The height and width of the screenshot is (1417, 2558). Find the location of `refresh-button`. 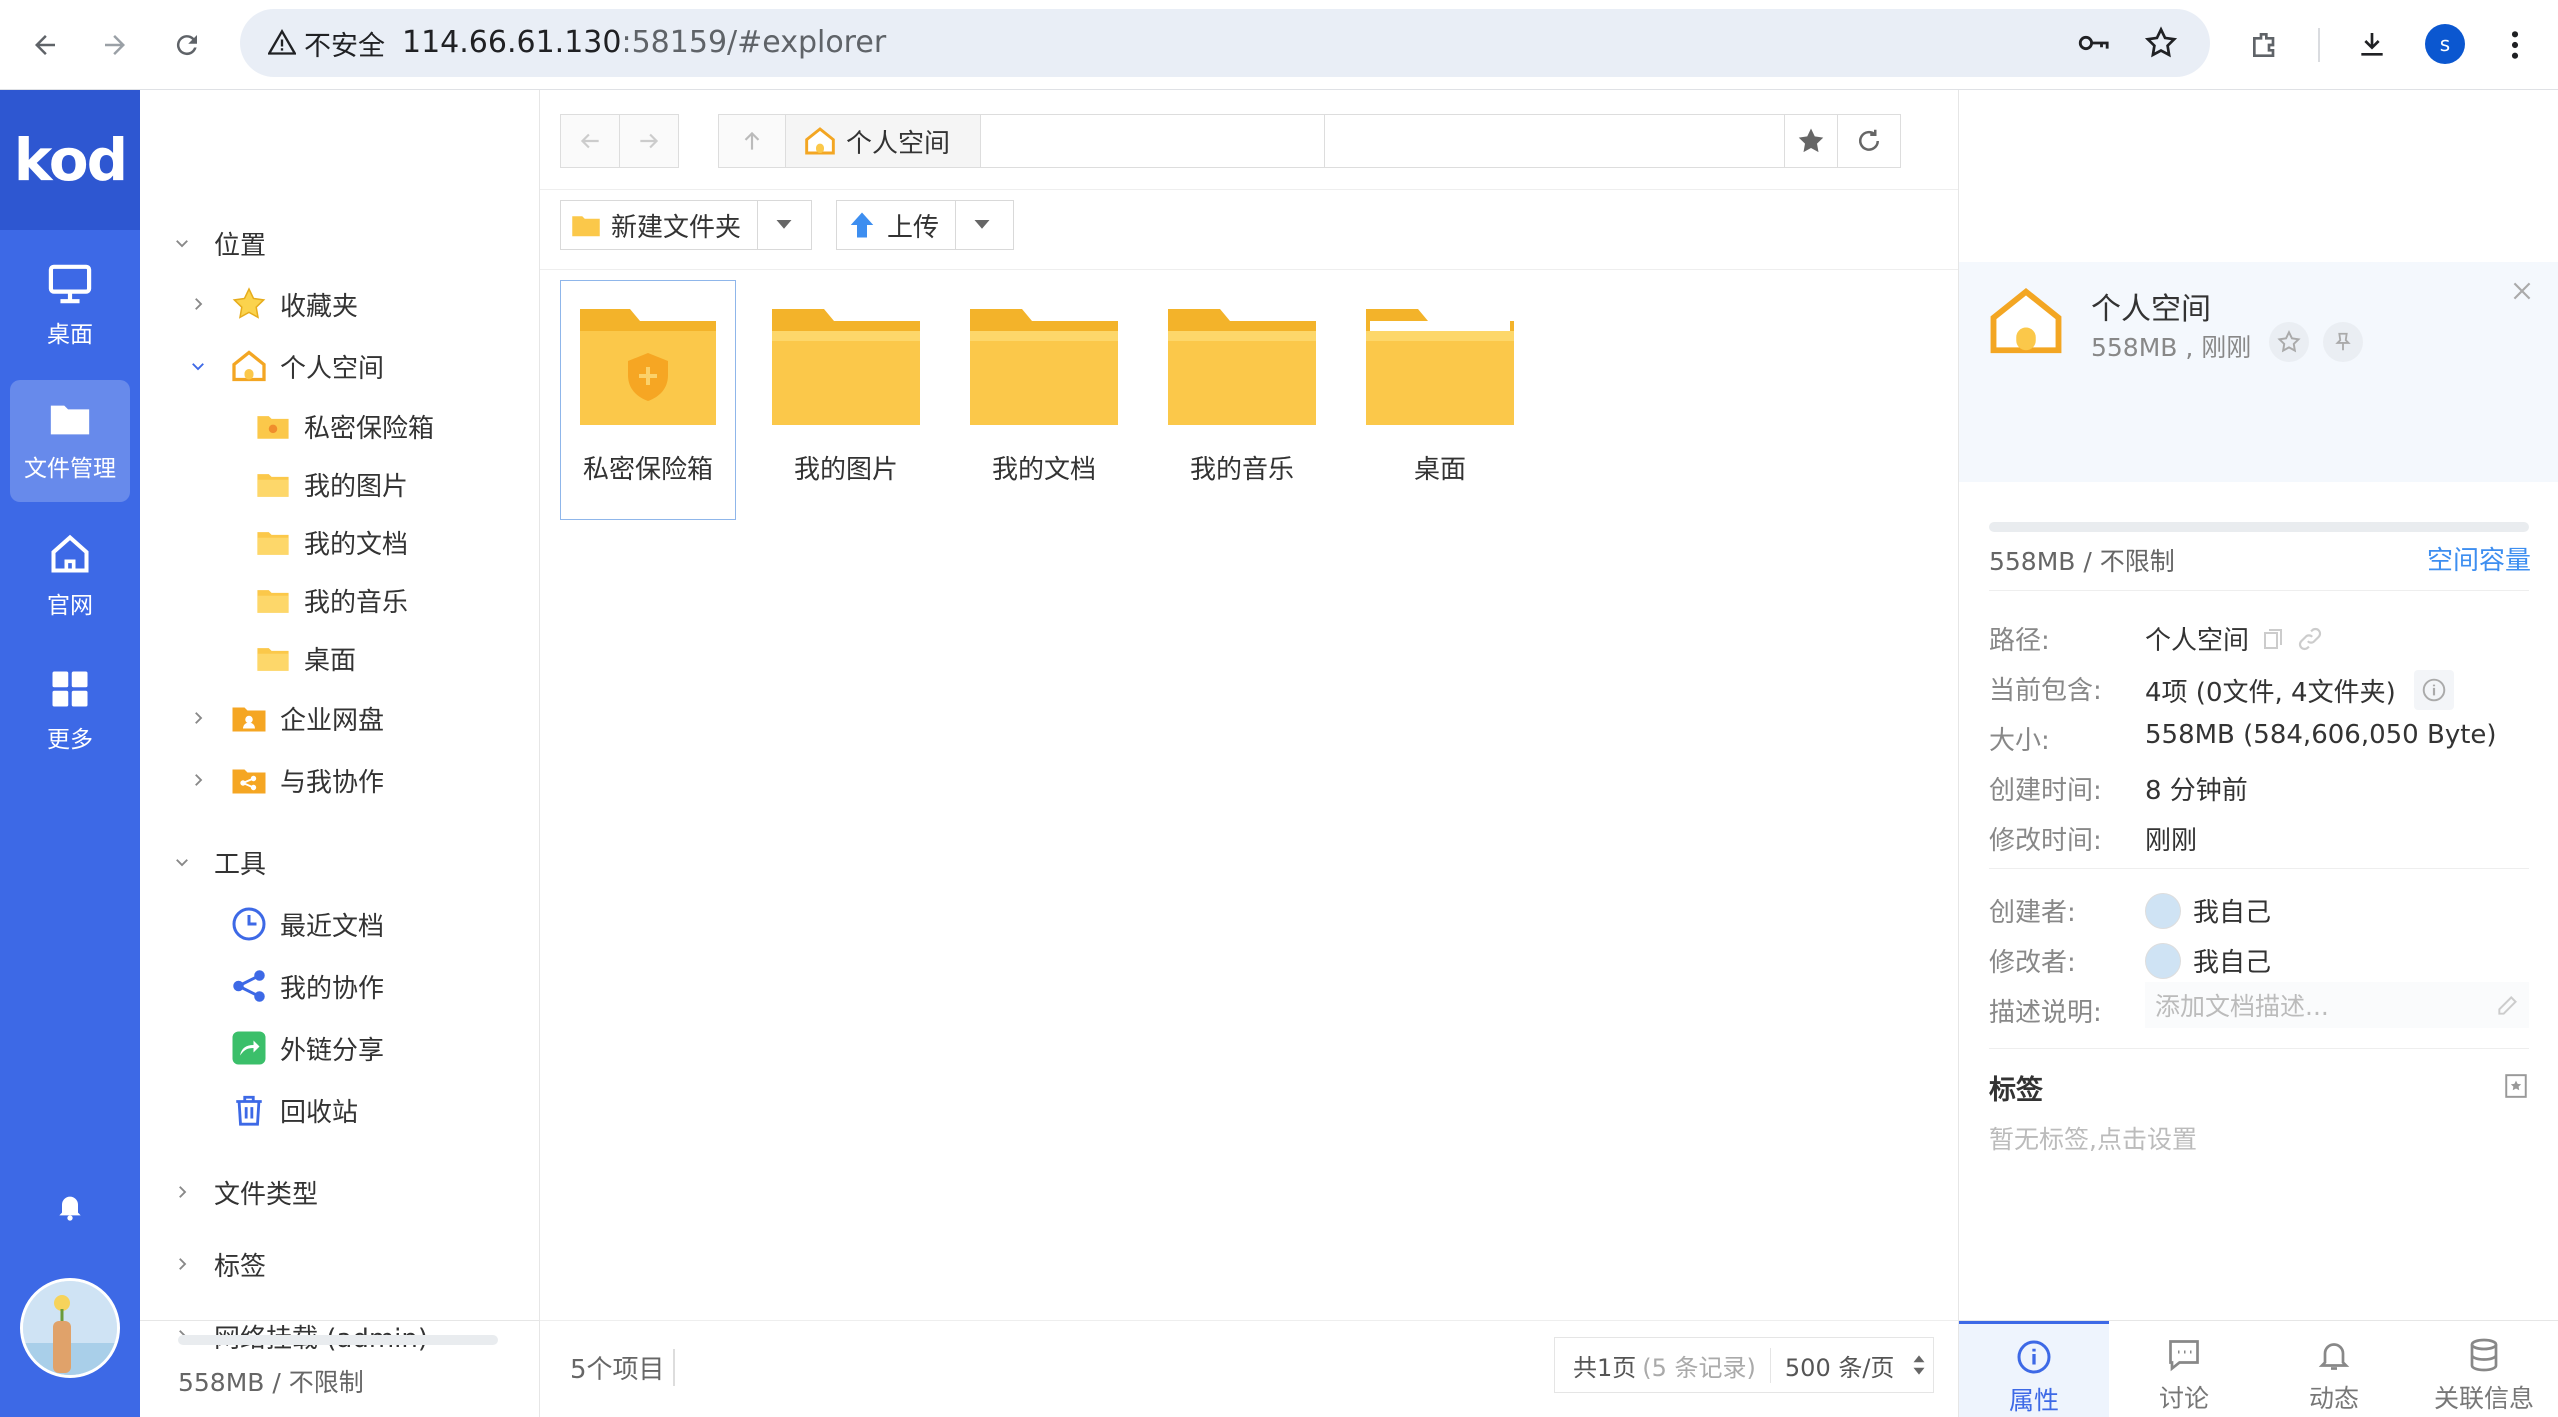

refresh-button is located at coordinates (1869, 141).